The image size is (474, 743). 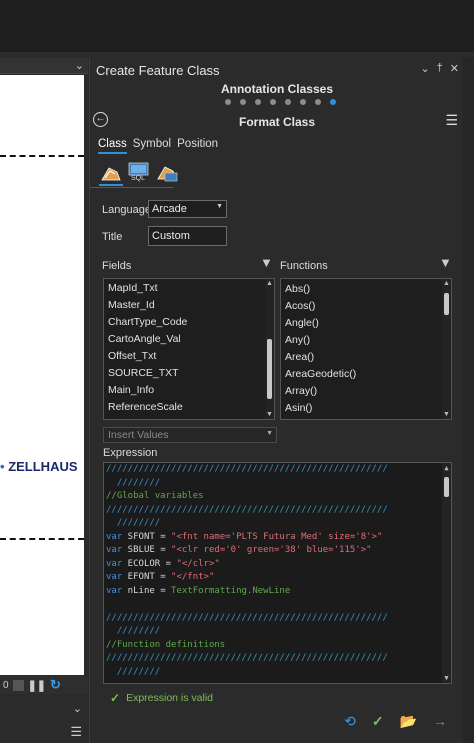 I want to click on function-list-item: Area(), so click(x=366, y=357).